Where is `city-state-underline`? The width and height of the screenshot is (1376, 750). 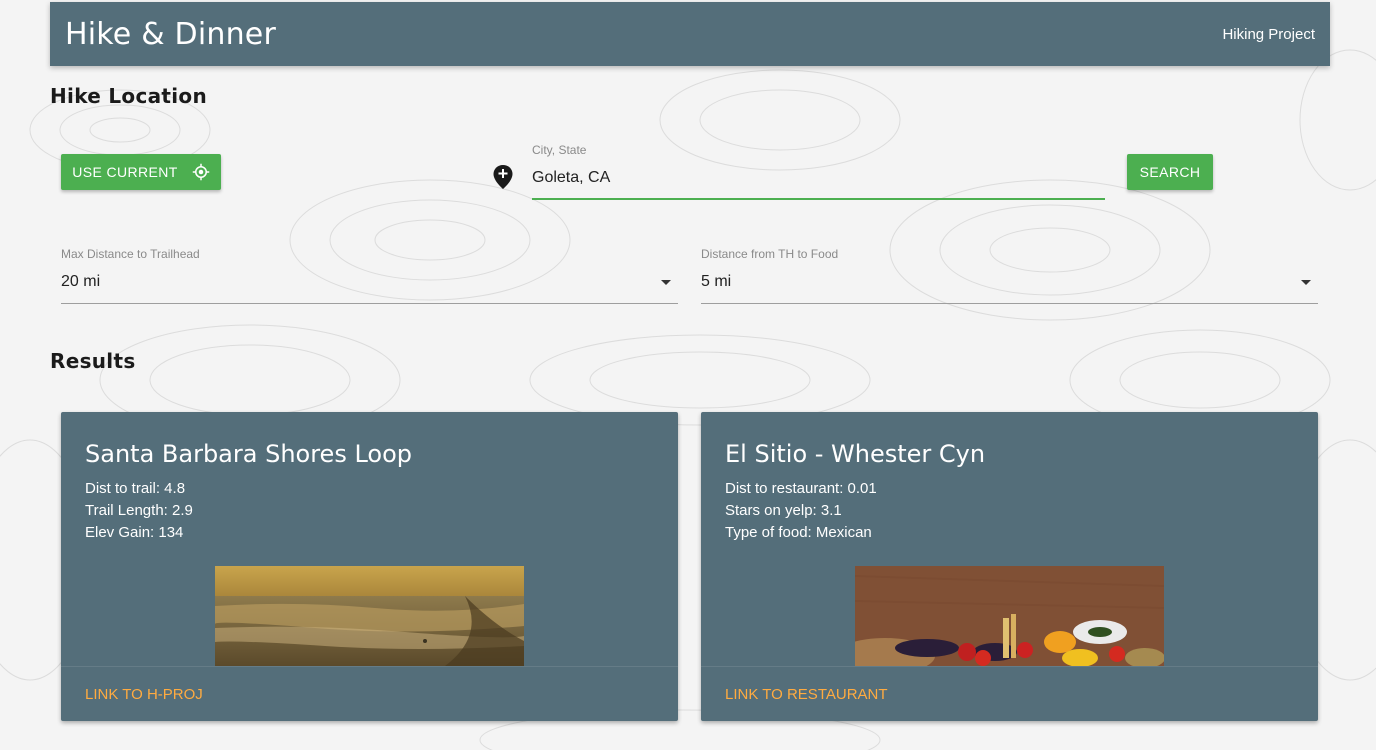
city-state-underline is located at coordinates (818, 199).